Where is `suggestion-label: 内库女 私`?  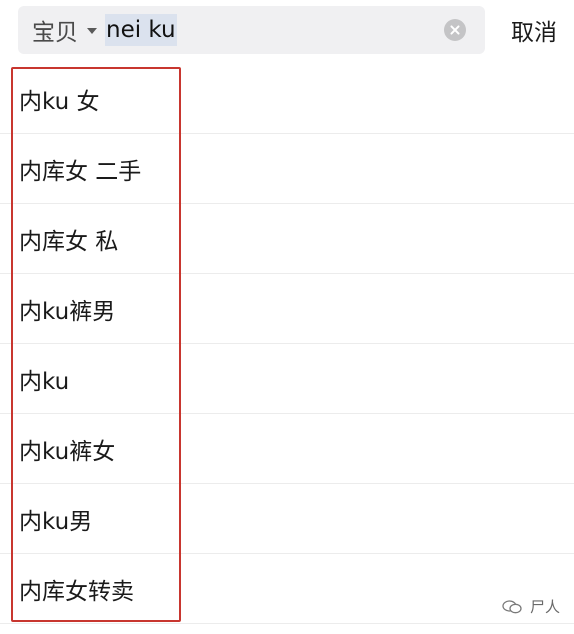 suggestion-label: 内库女 私 is located at coordinates (69, 241).